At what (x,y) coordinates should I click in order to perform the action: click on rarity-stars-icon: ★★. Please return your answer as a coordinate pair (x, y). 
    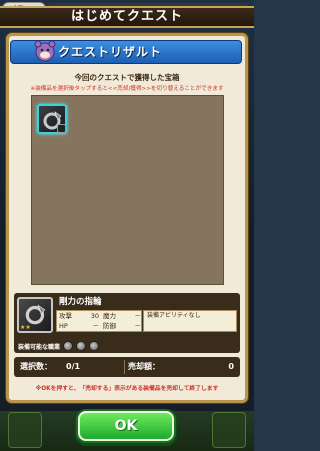
    Looking at the image, I should click on (25, 327).